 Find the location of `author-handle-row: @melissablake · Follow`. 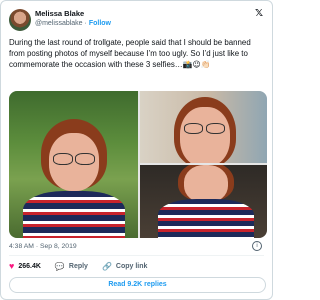

author-handle-row: @melissablake · Follow is located at coordinates (73, 24).